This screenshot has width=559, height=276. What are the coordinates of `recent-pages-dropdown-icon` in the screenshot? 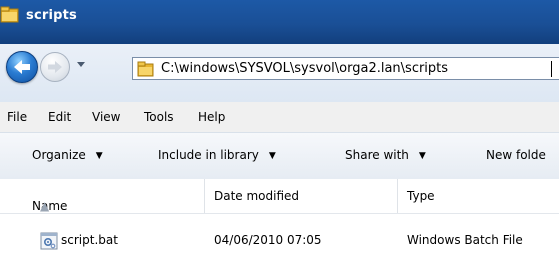 It's located at (81, 64).